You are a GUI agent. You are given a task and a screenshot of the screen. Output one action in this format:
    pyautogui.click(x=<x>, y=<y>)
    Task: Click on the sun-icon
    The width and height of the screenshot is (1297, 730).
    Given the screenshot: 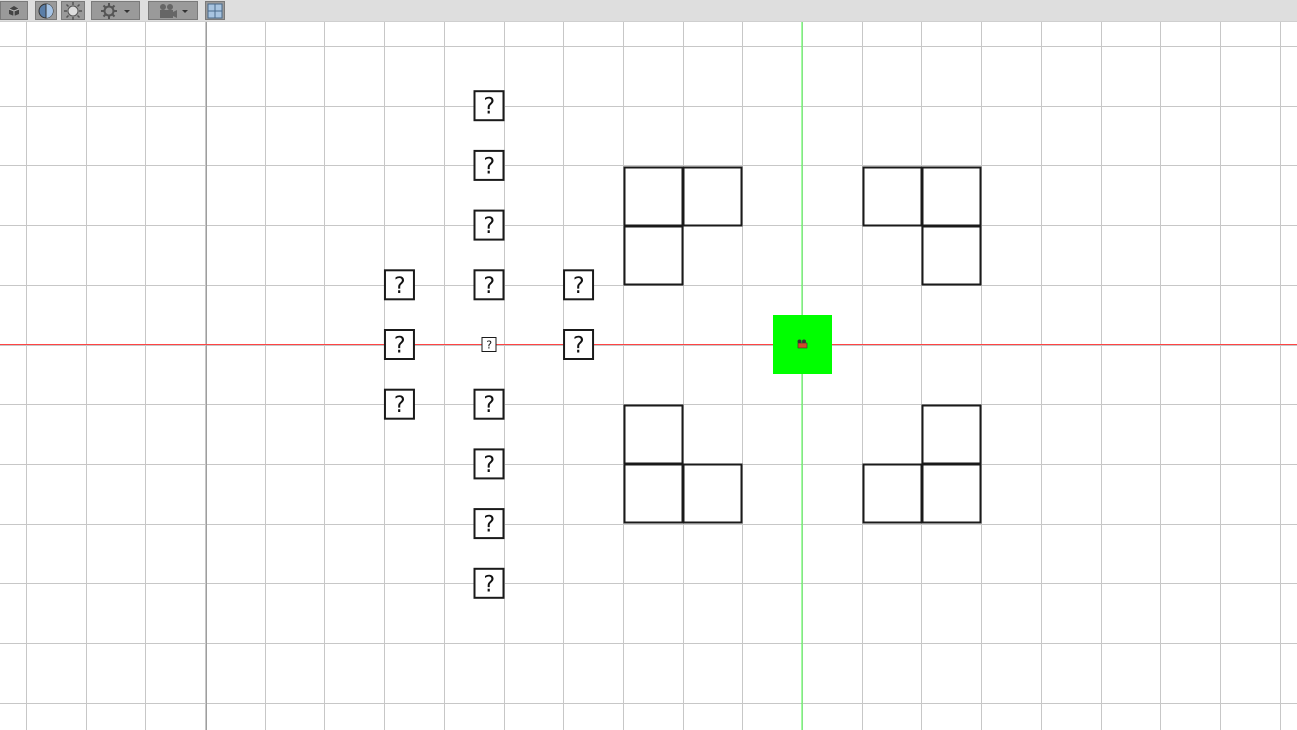 What is the action you would take?
    pyautogui.click(x=73, y=10)
    